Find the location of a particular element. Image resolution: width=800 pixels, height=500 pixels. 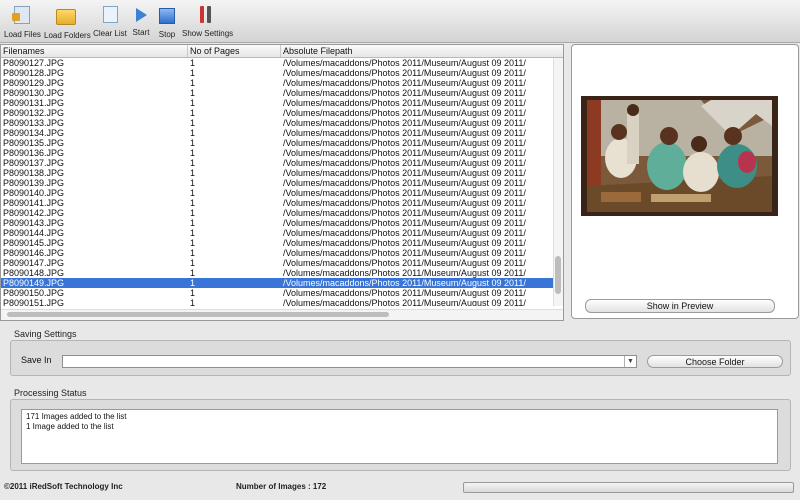

clear-list-button: Clear List is located at coordinates (110, 23).